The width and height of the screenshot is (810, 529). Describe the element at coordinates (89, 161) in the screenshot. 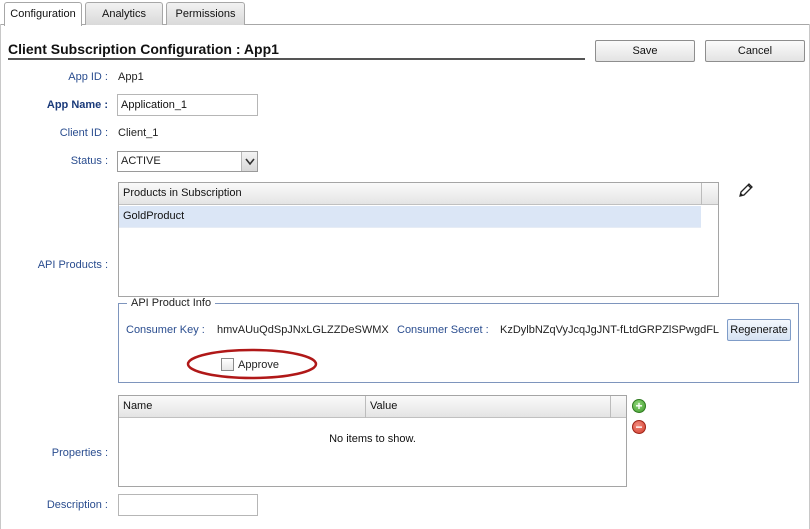

I see `status-label: Status :` at that location.